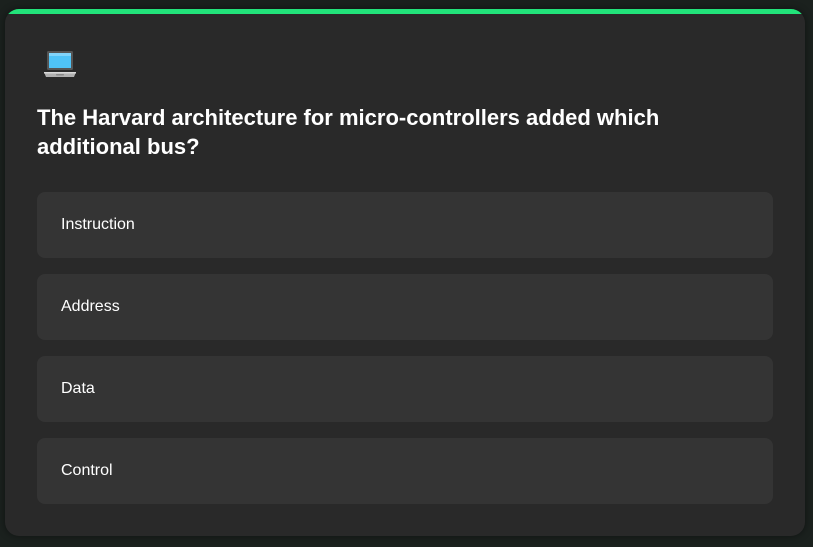  I want to click on answer-option-control: Control, so click(405, 471).